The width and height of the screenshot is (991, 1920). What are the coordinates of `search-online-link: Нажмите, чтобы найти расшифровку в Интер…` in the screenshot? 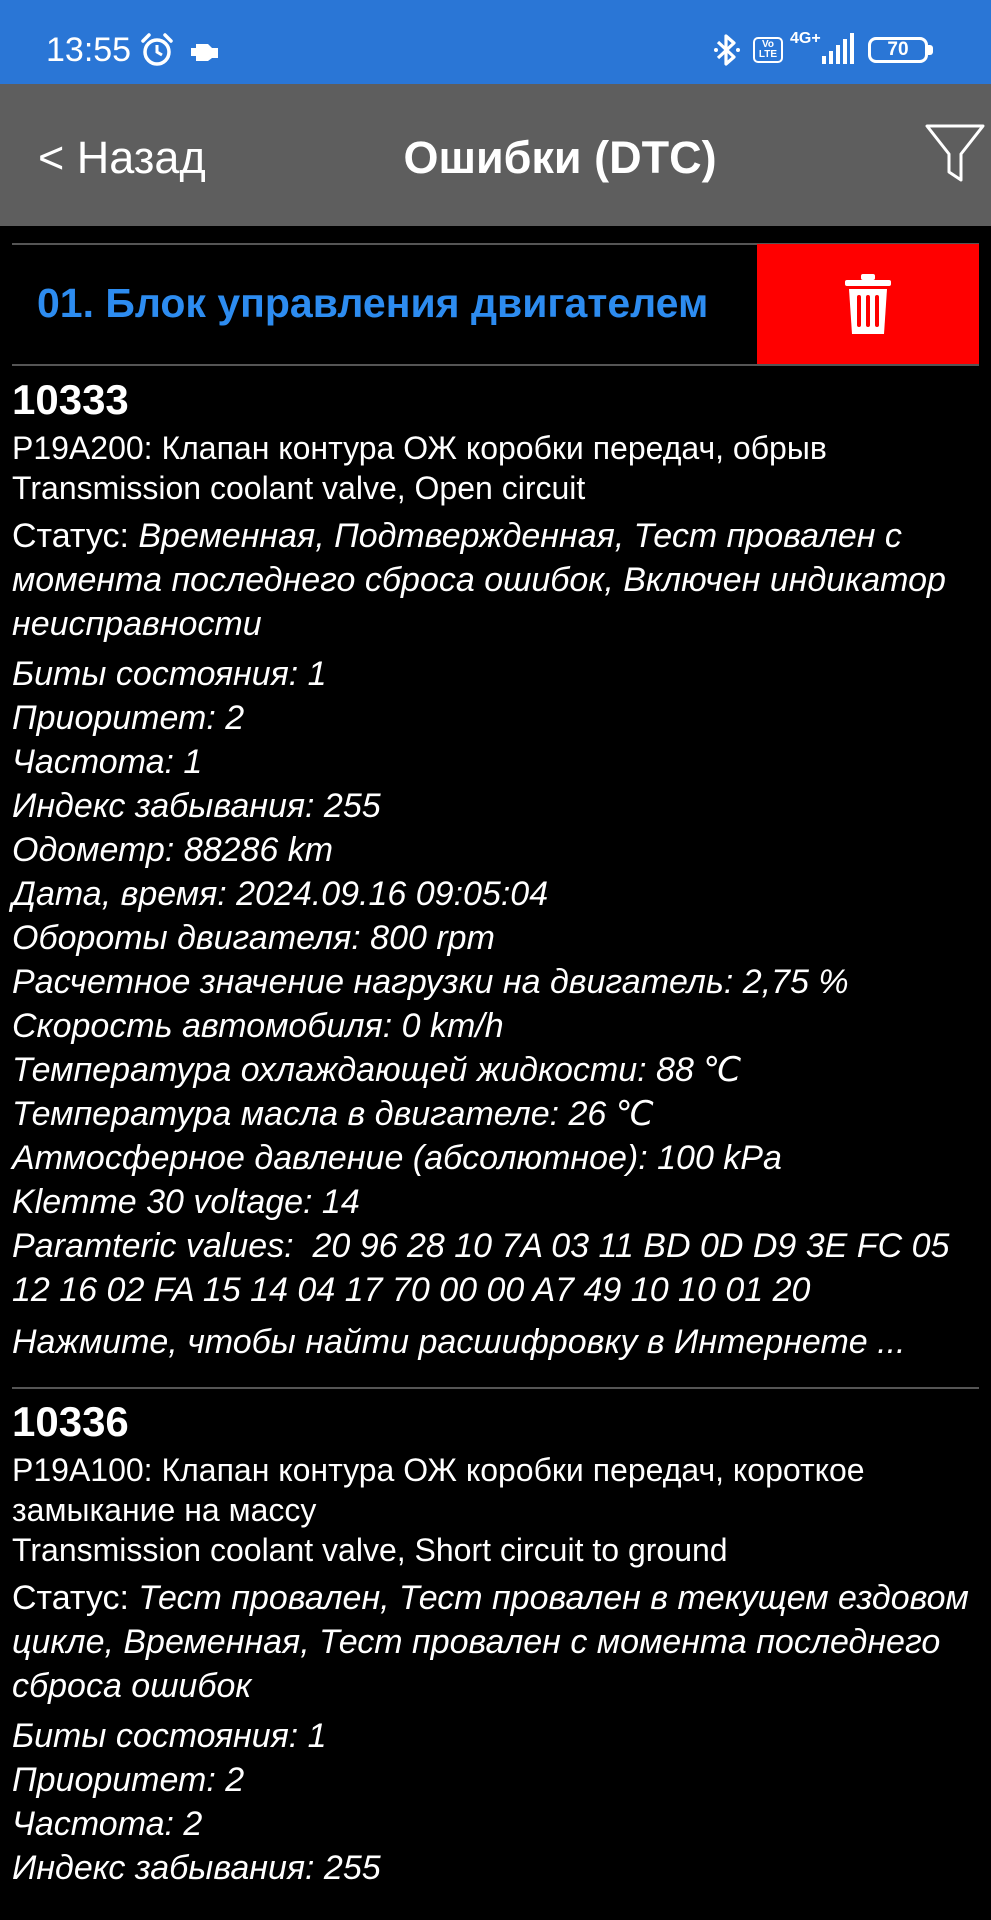 It's located at (492, 1342).